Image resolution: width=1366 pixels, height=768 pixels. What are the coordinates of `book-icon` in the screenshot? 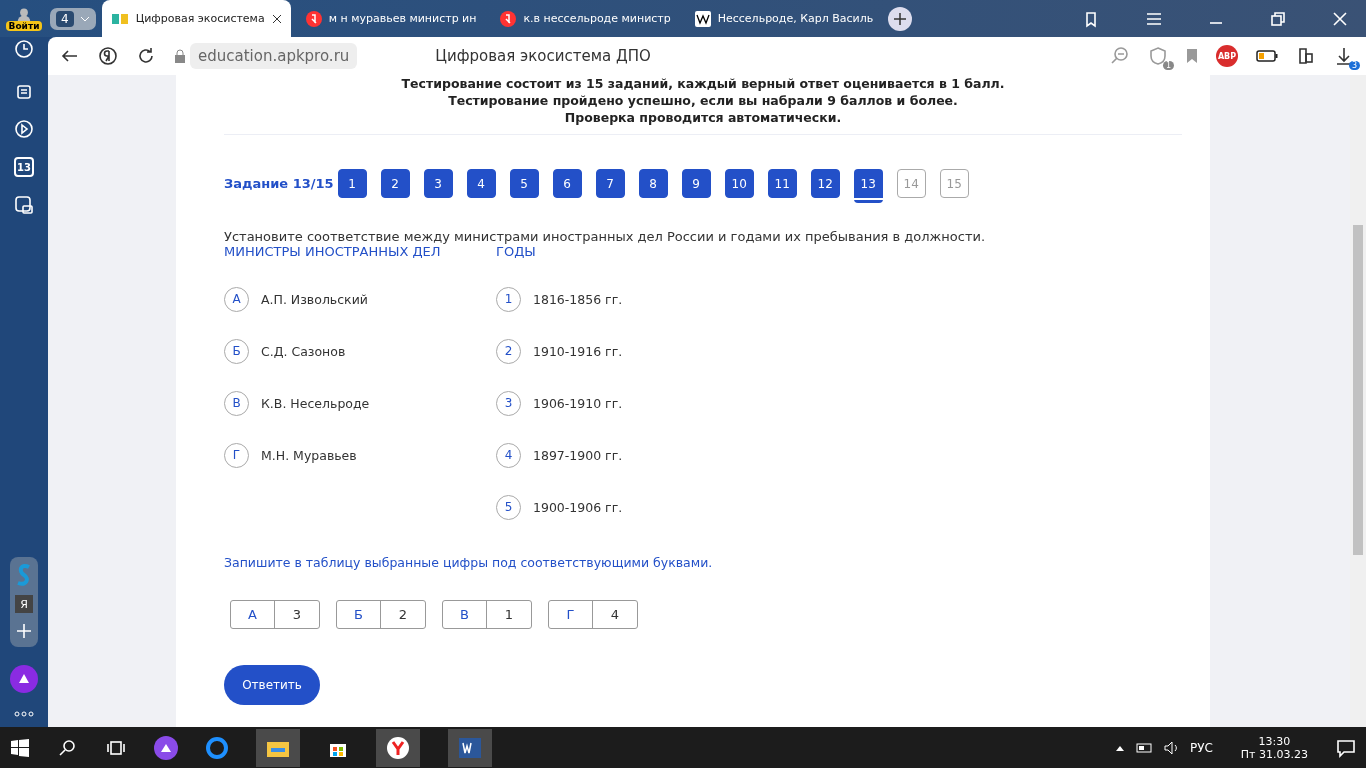 It's located at (119, 18).